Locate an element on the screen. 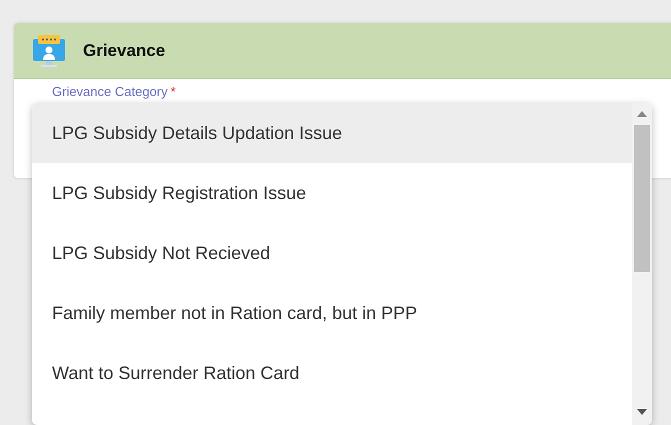  scroll-up-icon is located at coordinates (642, 114).